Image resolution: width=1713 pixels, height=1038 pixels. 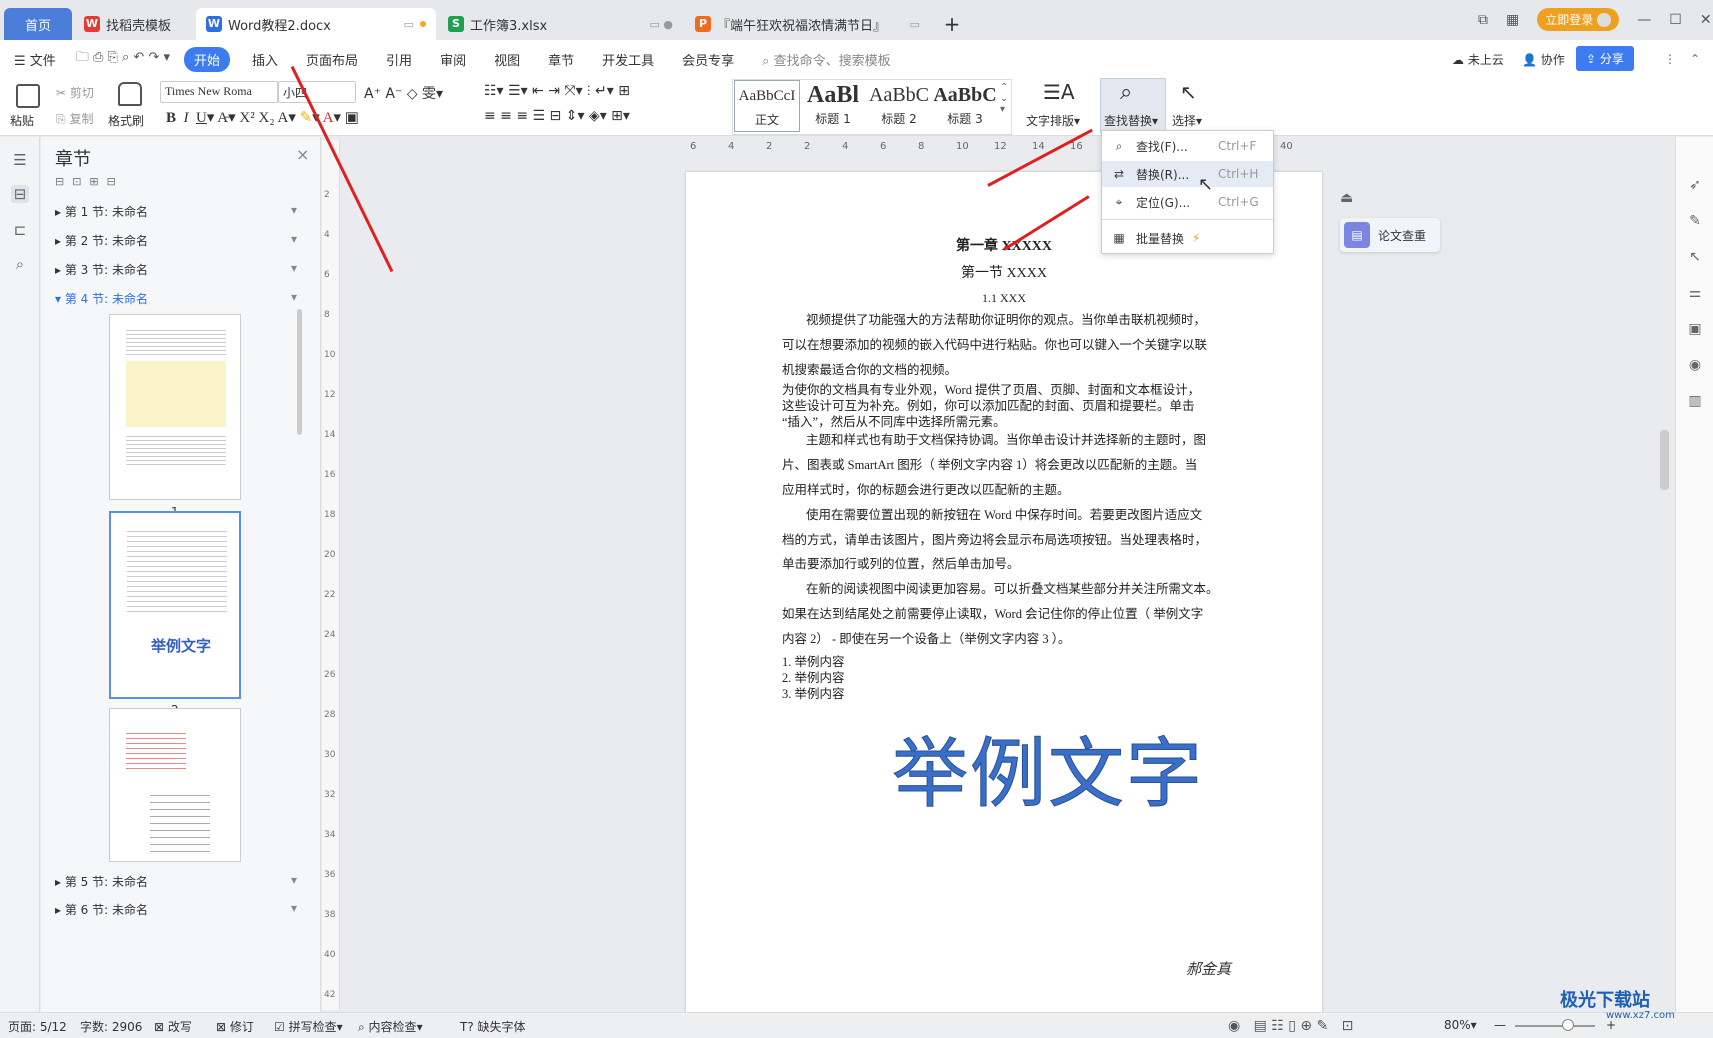 What do you see at coordinates (1483, 20) in the screenshot?
I see `view-mode-icon: ⧉` at bounding box center [1483, 20].